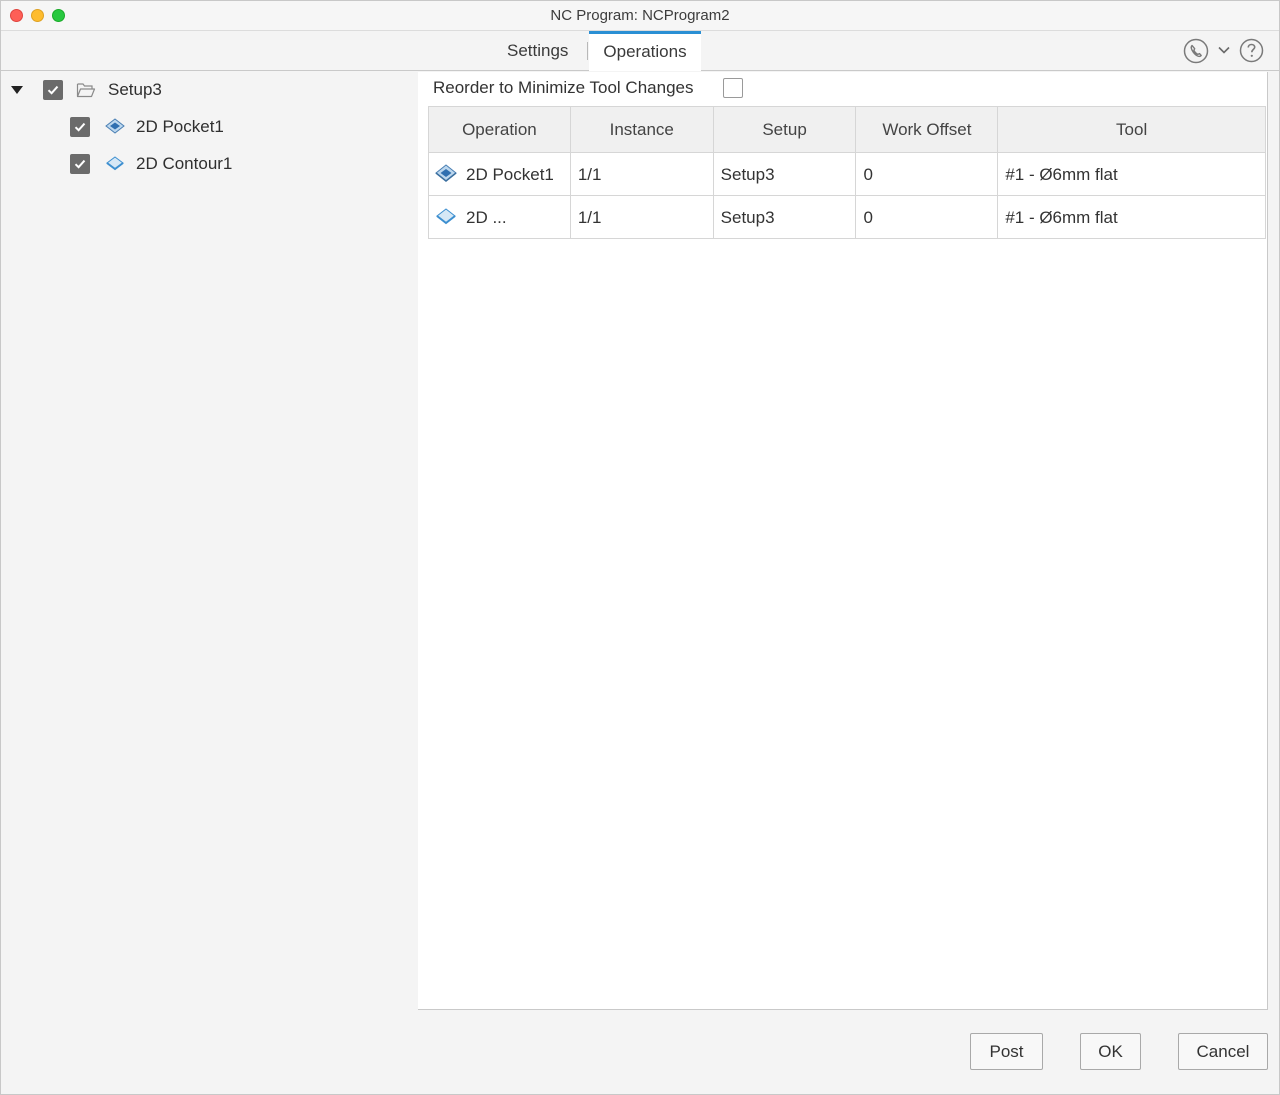  Describe the element at coordinates (537, 51) in the screenshot. I see `tab-settings: Settings` at that location.